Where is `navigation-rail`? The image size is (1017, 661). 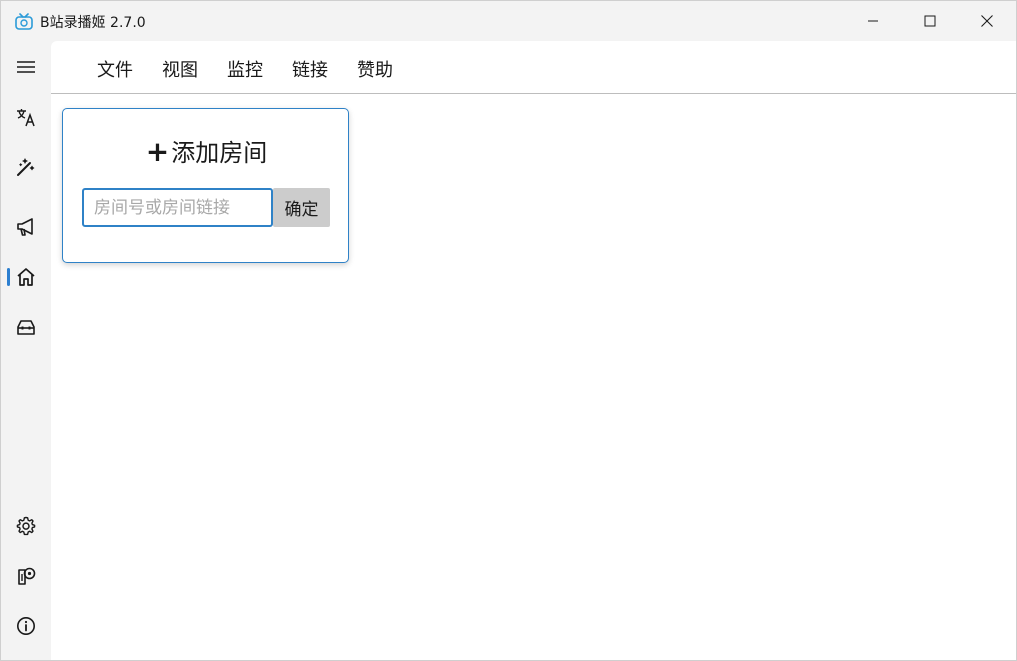 navigation-rail is located at coordinates (26, 350).